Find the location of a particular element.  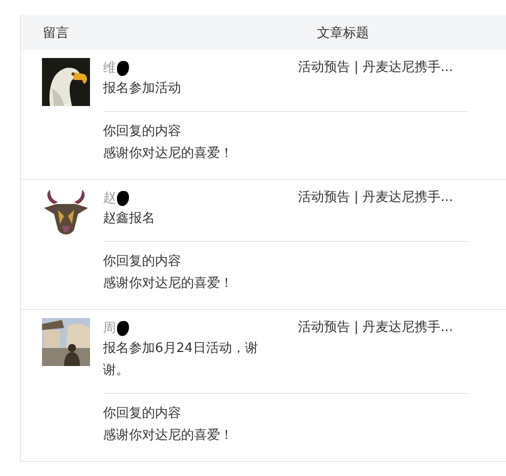

user-name: 周 is located at coordinates (109, 328).